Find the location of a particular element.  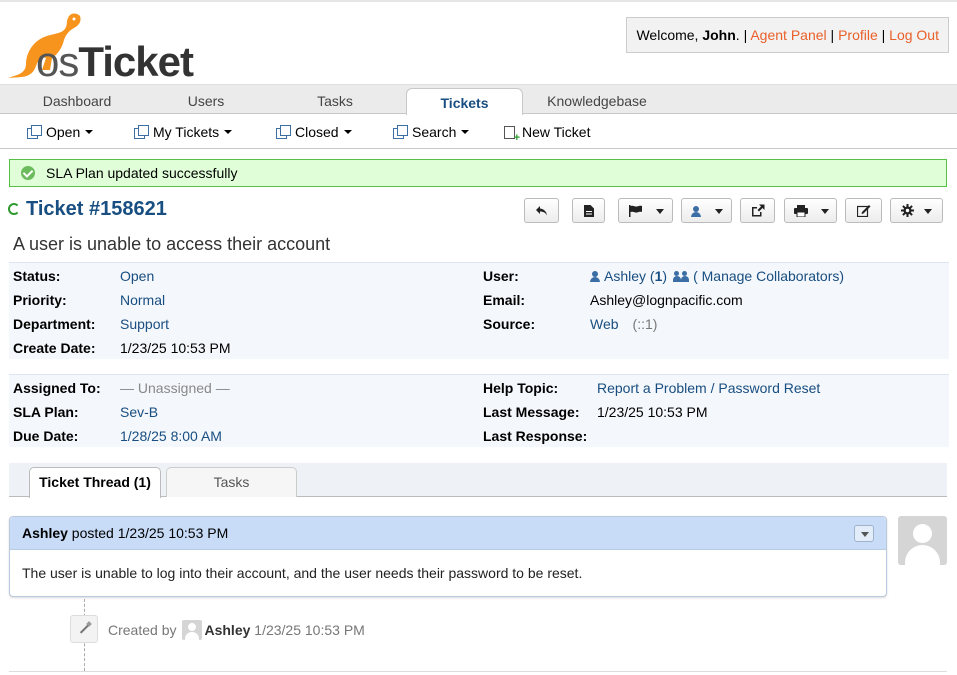

thread-entry-header: Ashley posted 1/23/25 10:53 PM is located at coordinates (448, 533).